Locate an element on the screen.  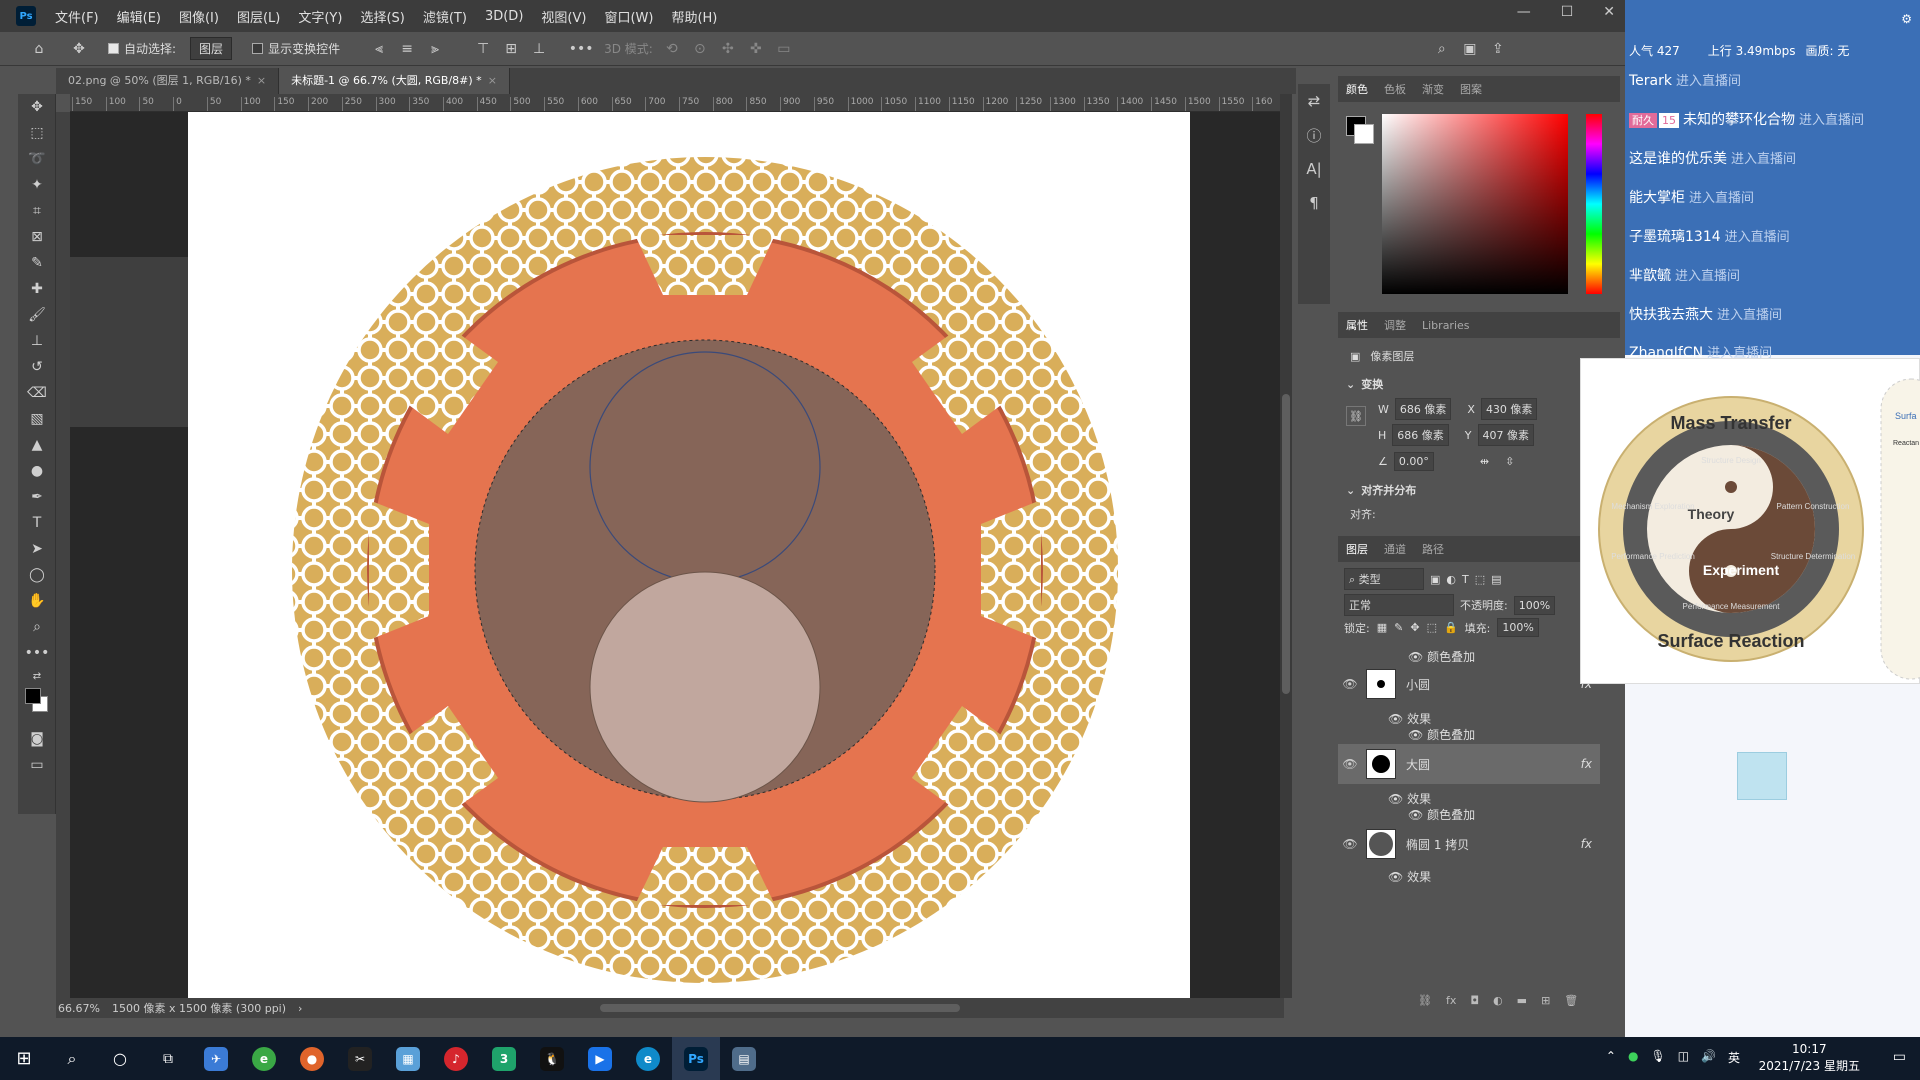
app-browser-icon: ● is located at coordinates (312, 1058).